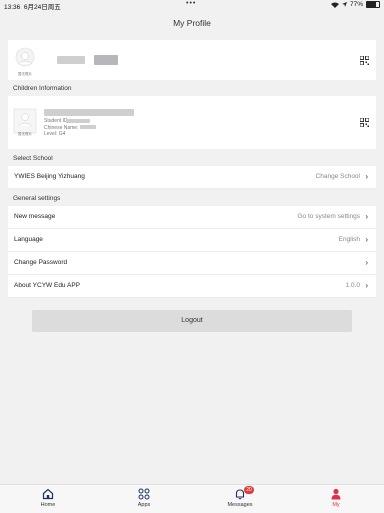 This screenshot has height=513, width=384. What do you see at coordinates (25, 134) in the screenshot?
I see `child-avatar-caption: 暂无照片` at bounding box center [25, 134].